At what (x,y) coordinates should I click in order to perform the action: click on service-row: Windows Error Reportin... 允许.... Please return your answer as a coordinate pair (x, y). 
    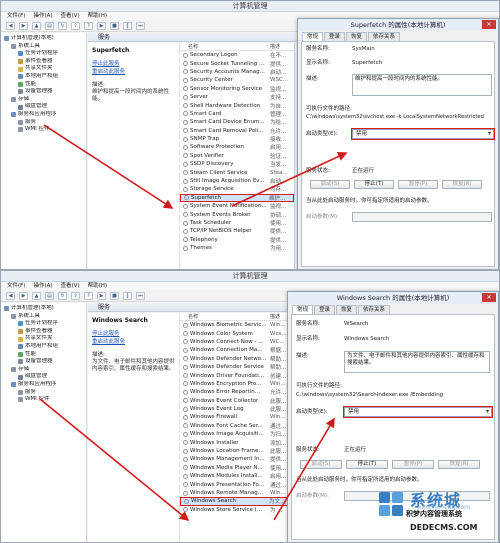
    Looking at the image, I should click on (237, 392).